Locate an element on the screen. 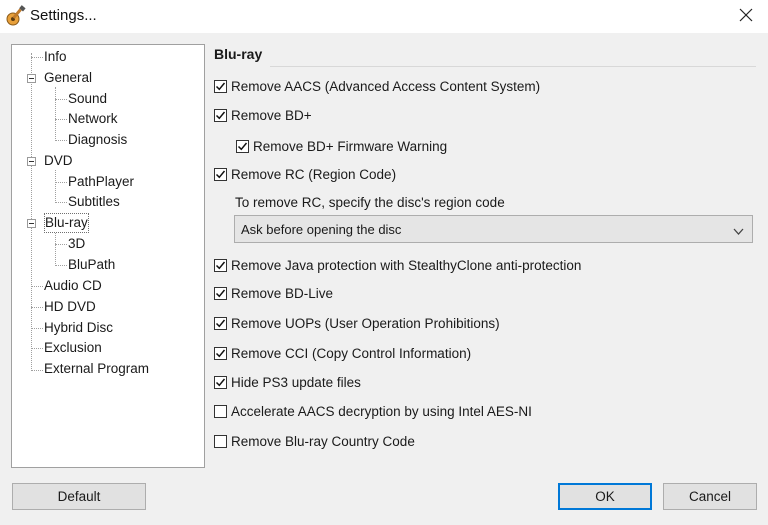  tree-item-subtitles: Subtitles is located at coordinates (94, 202).